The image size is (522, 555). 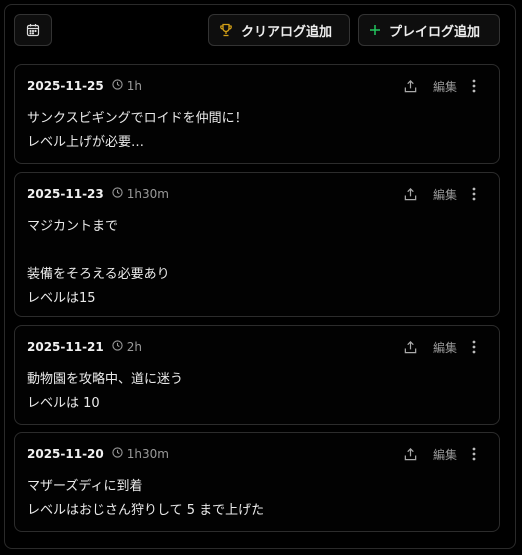 What do you see at coordinates (65, 454) in the screenshot?
I see `entry-date: 2025-11-20` at bounding box center [65, 454].